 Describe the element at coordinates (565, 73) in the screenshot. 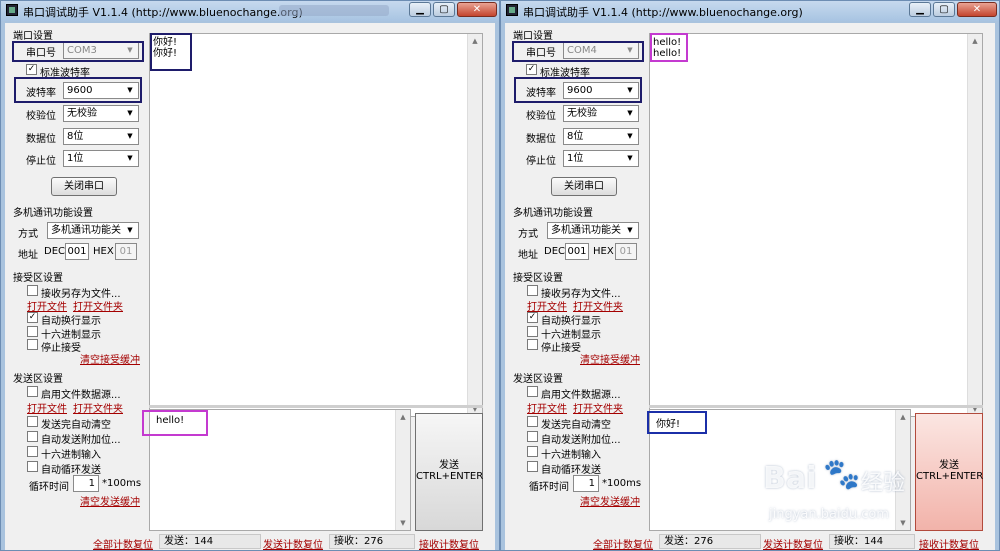

I see `std-baud-label: 标准波特率` at that location.